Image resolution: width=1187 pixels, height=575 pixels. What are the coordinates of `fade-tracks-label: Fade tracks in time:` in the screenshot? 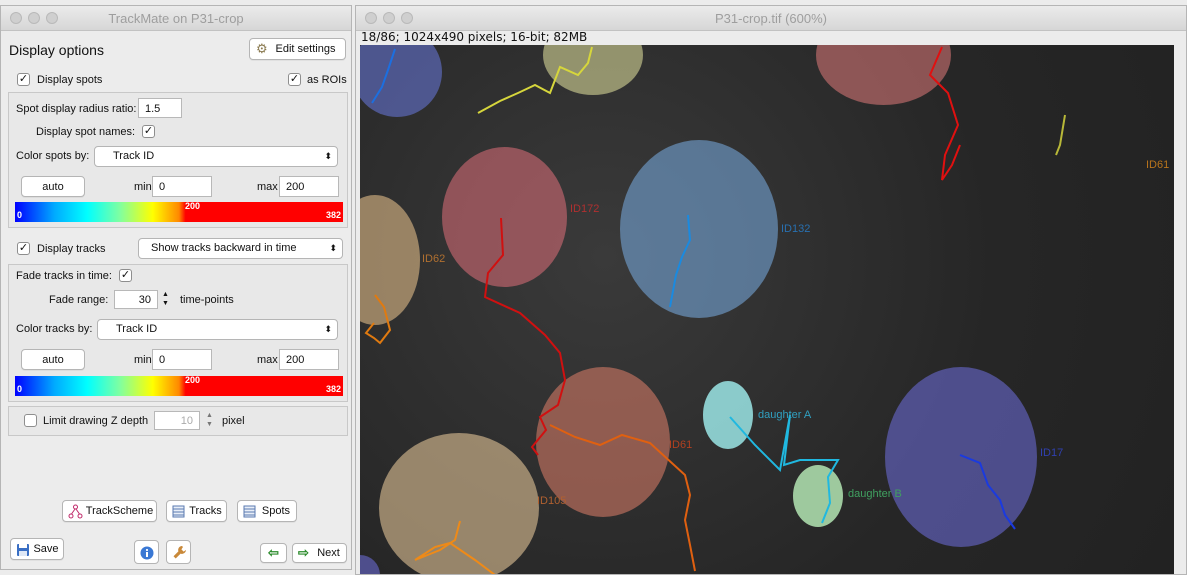 It's located at (64, 276).